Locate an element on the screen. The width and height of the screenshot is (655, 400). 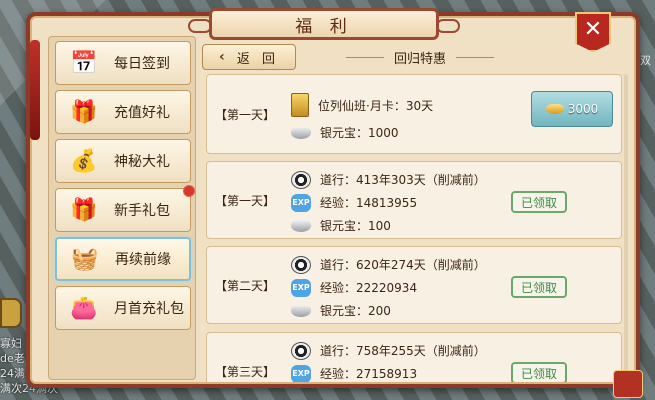
sidebar-item-label: 每日签到 is located at coordinates (142, 64).